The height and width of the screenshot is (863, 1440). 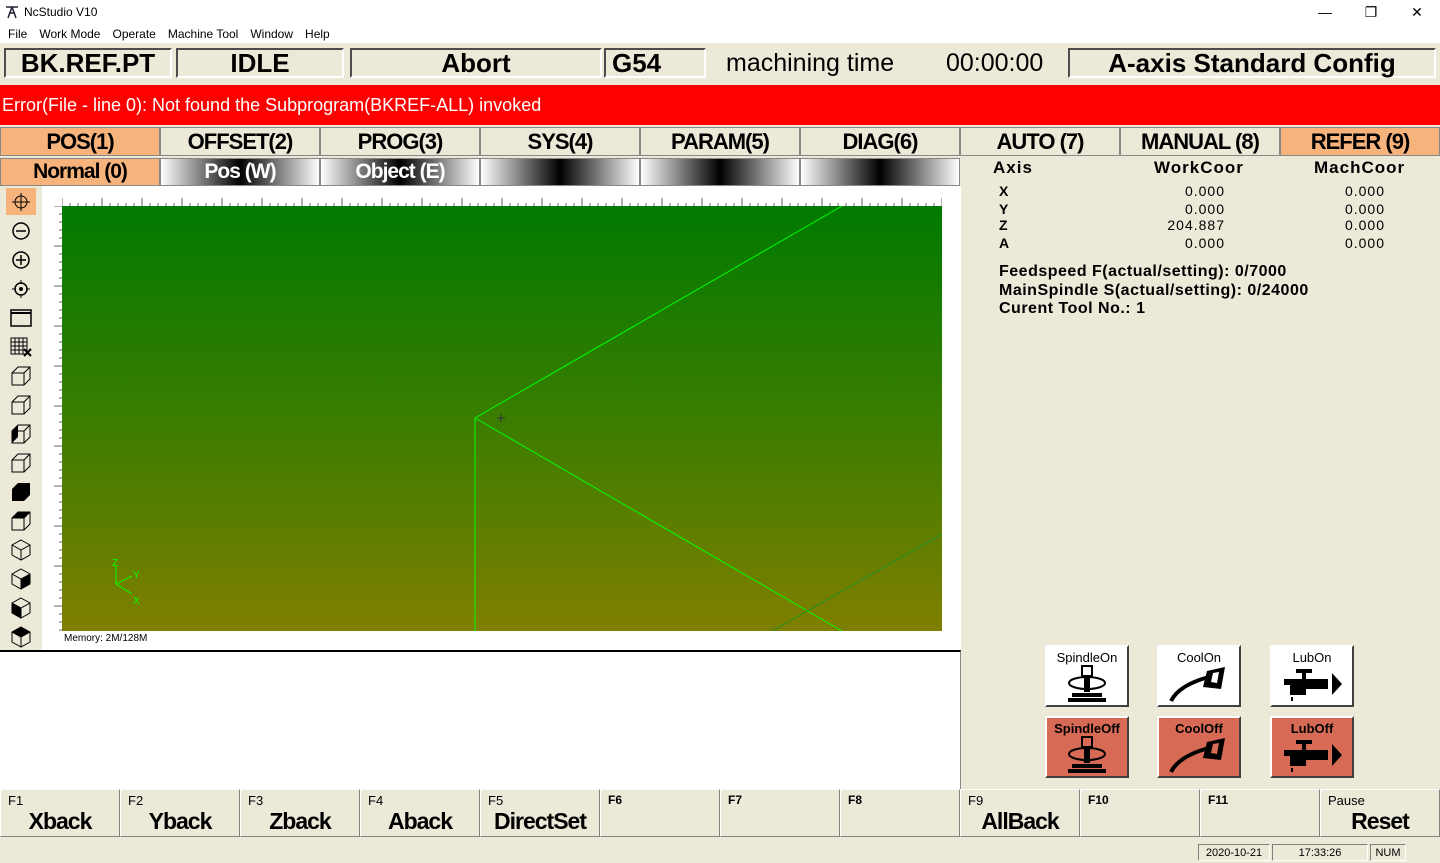 I want to click on fkey-label: F11, so click(x=1218, y=800).